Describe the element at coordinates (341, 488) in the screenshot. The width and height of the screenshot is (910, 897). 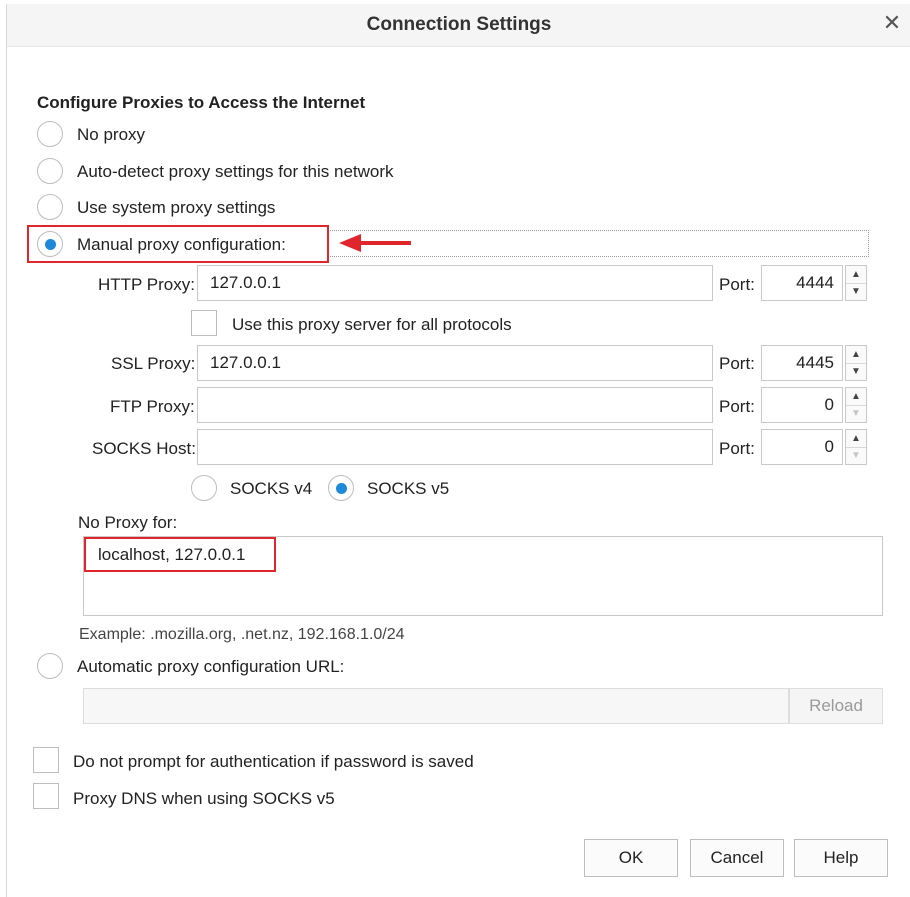
I see `socks-v5-radio` at that location.